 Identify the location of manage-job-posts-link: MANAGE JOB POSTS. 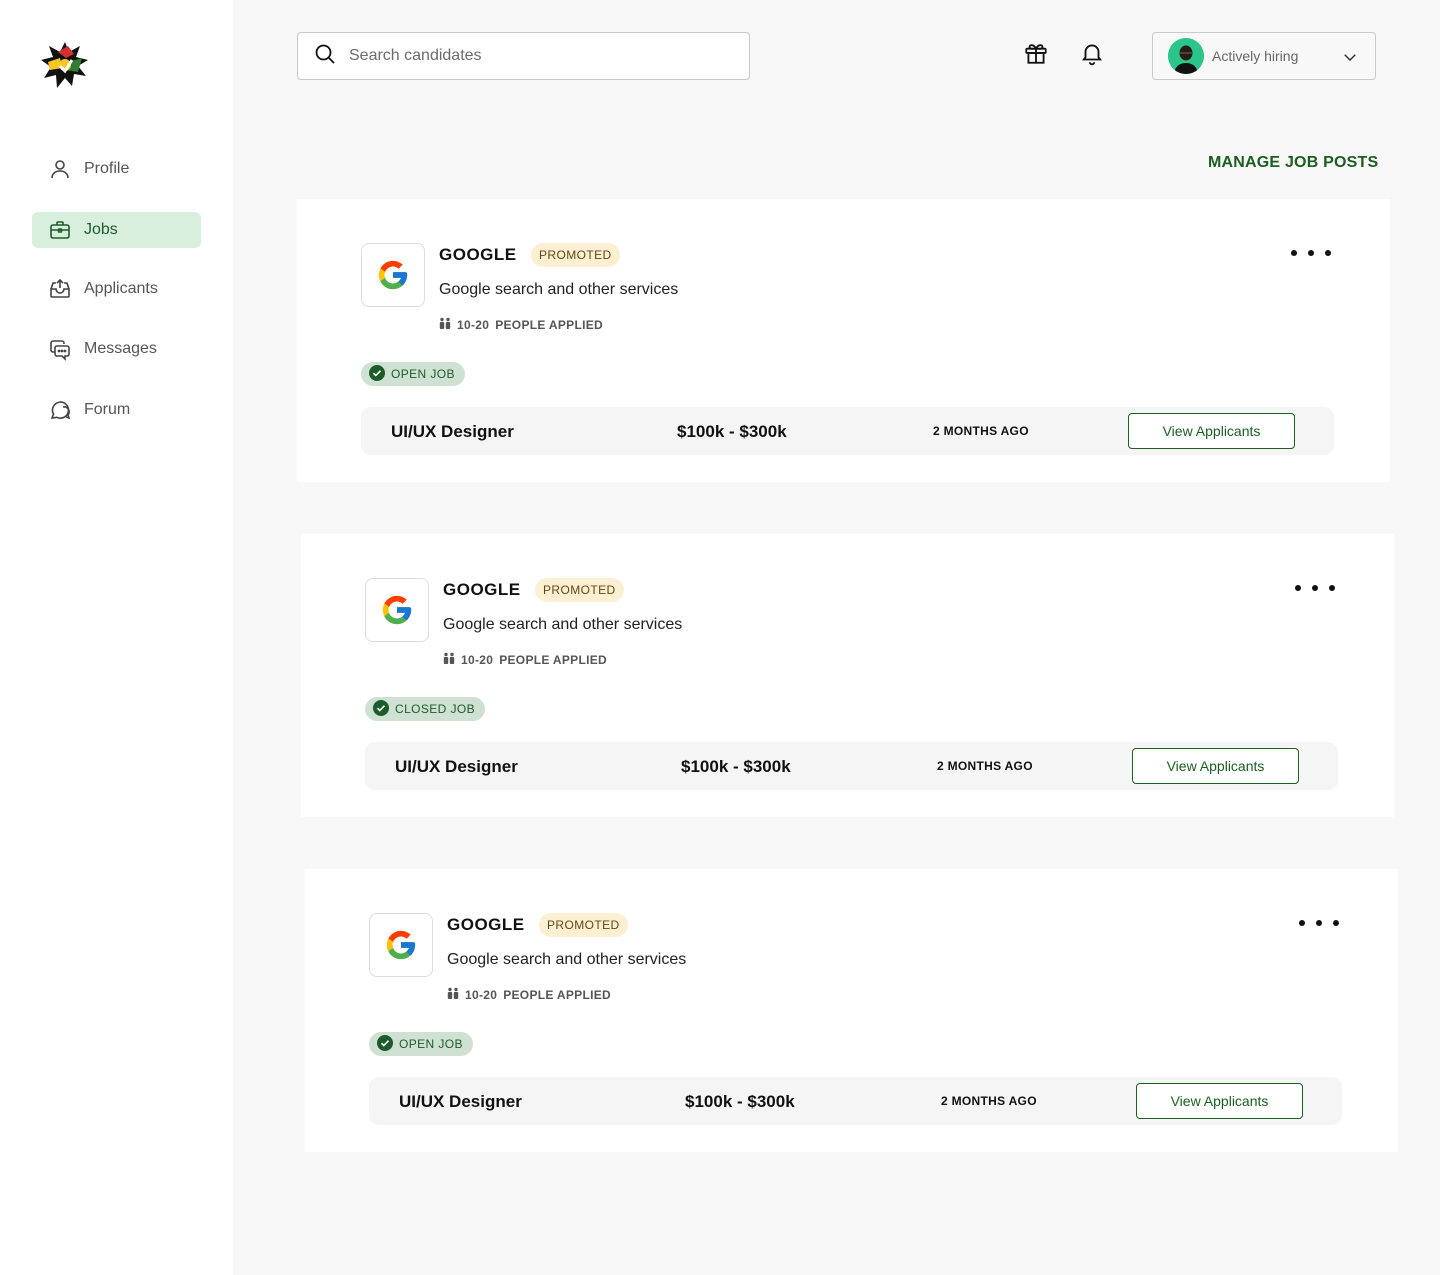
(1293, 163).